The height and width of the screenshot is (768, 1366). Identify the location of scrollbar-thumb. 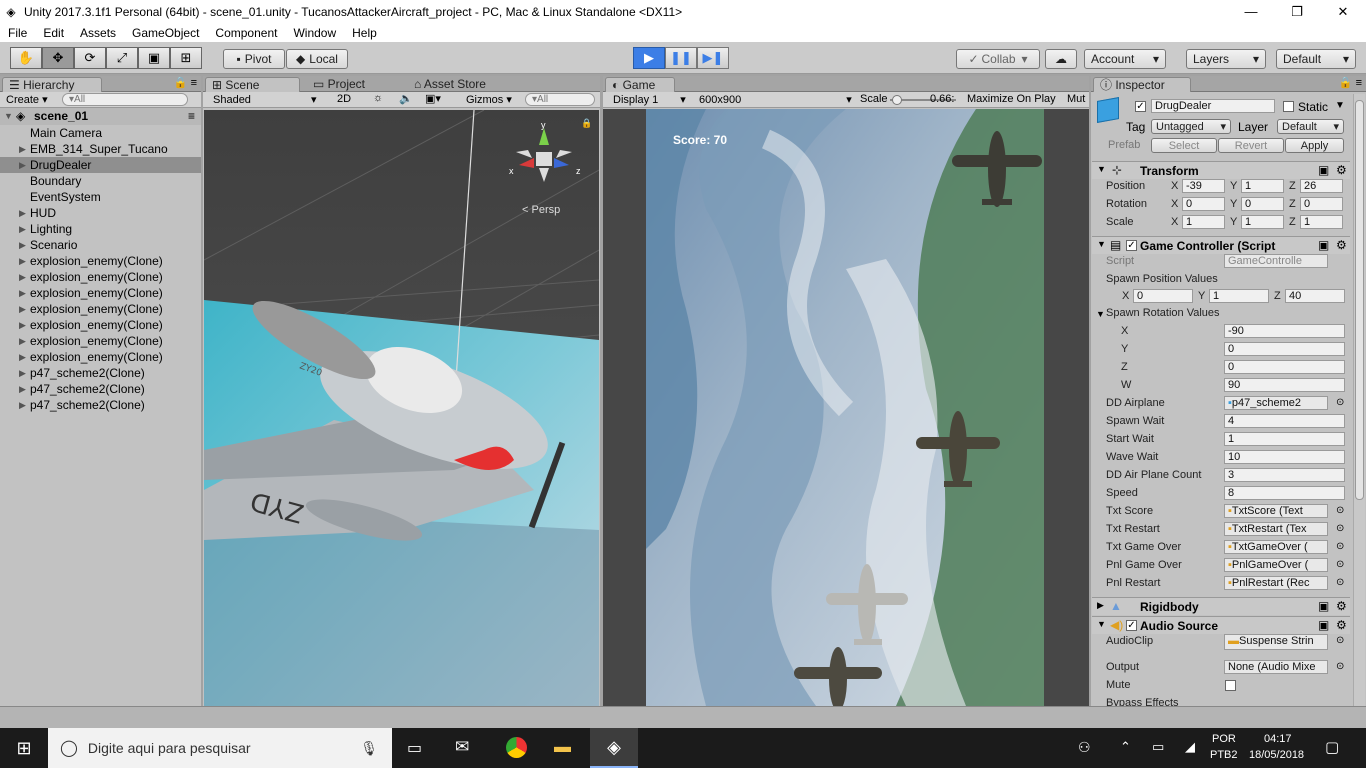
(1359, 300).